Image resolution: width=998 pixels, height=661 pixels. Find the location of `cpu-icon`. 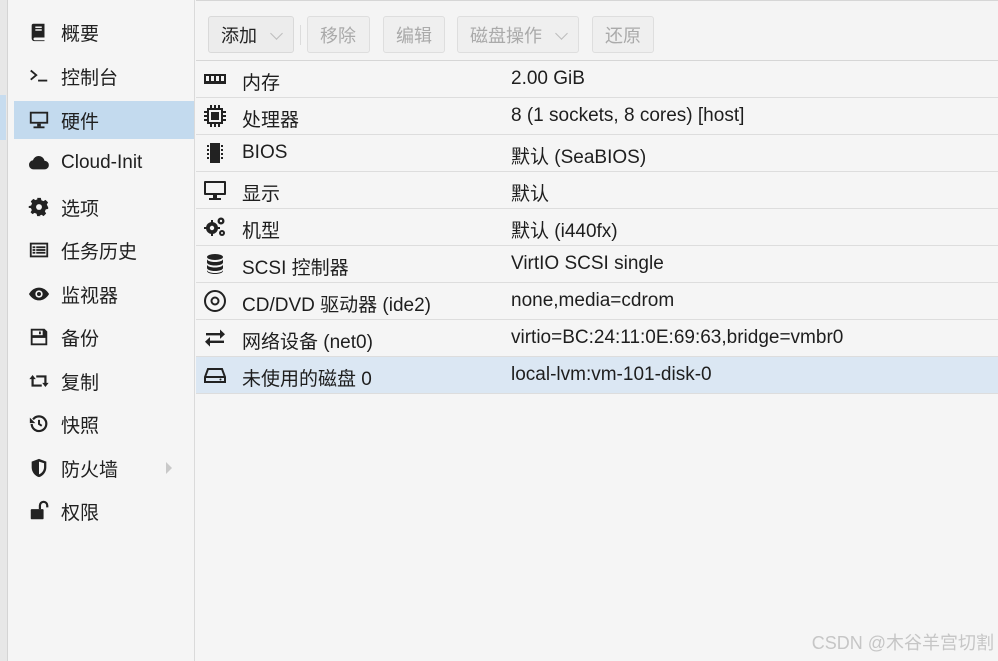

cpu-icon is located at coordinates (215, 116).